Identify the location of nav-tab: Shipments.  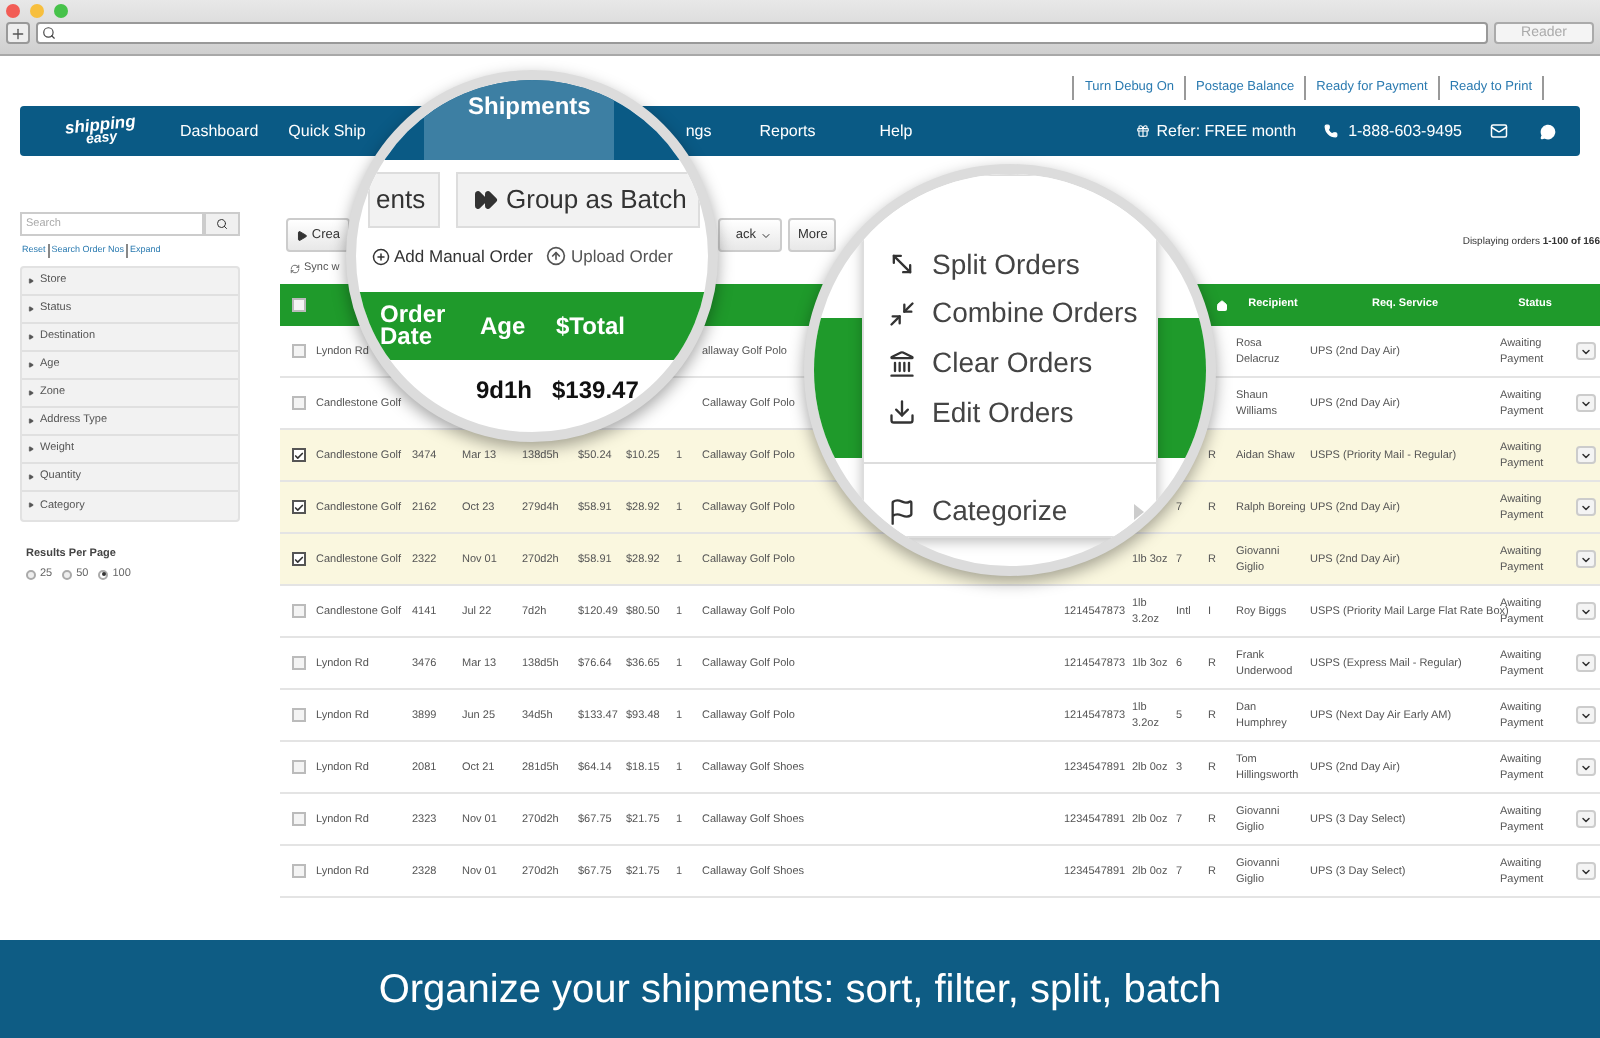
(519, 120).